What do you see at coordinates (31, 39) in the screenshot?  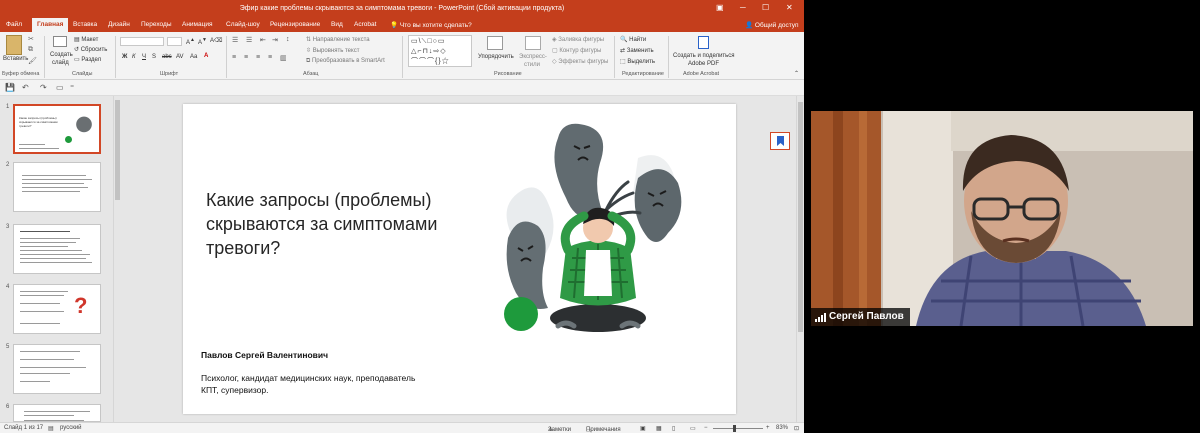 I see `cut-icon: ✂` at bounding box center [31, 39].